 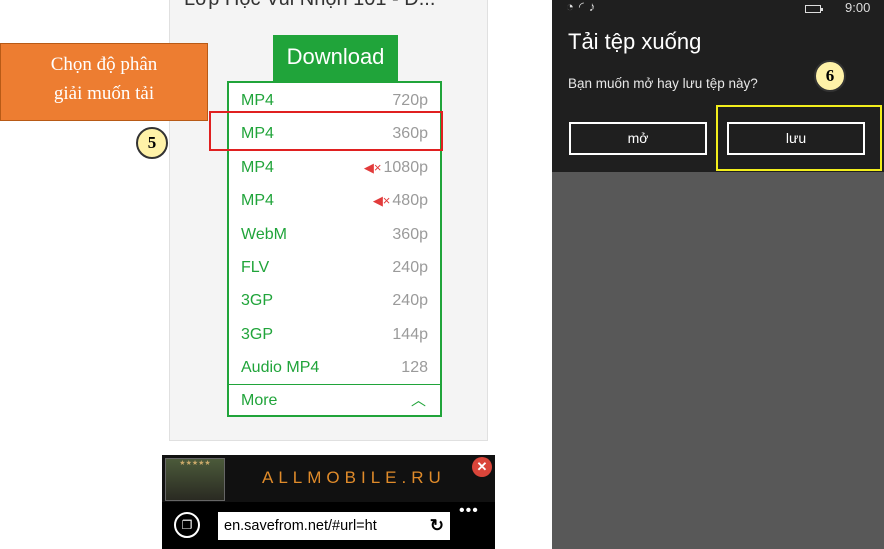 What do you see at coordinates (718, 10) in the screenshot?
I see `status-bar: ◔◜♪ 9:00` at bounding box center [718, 10].